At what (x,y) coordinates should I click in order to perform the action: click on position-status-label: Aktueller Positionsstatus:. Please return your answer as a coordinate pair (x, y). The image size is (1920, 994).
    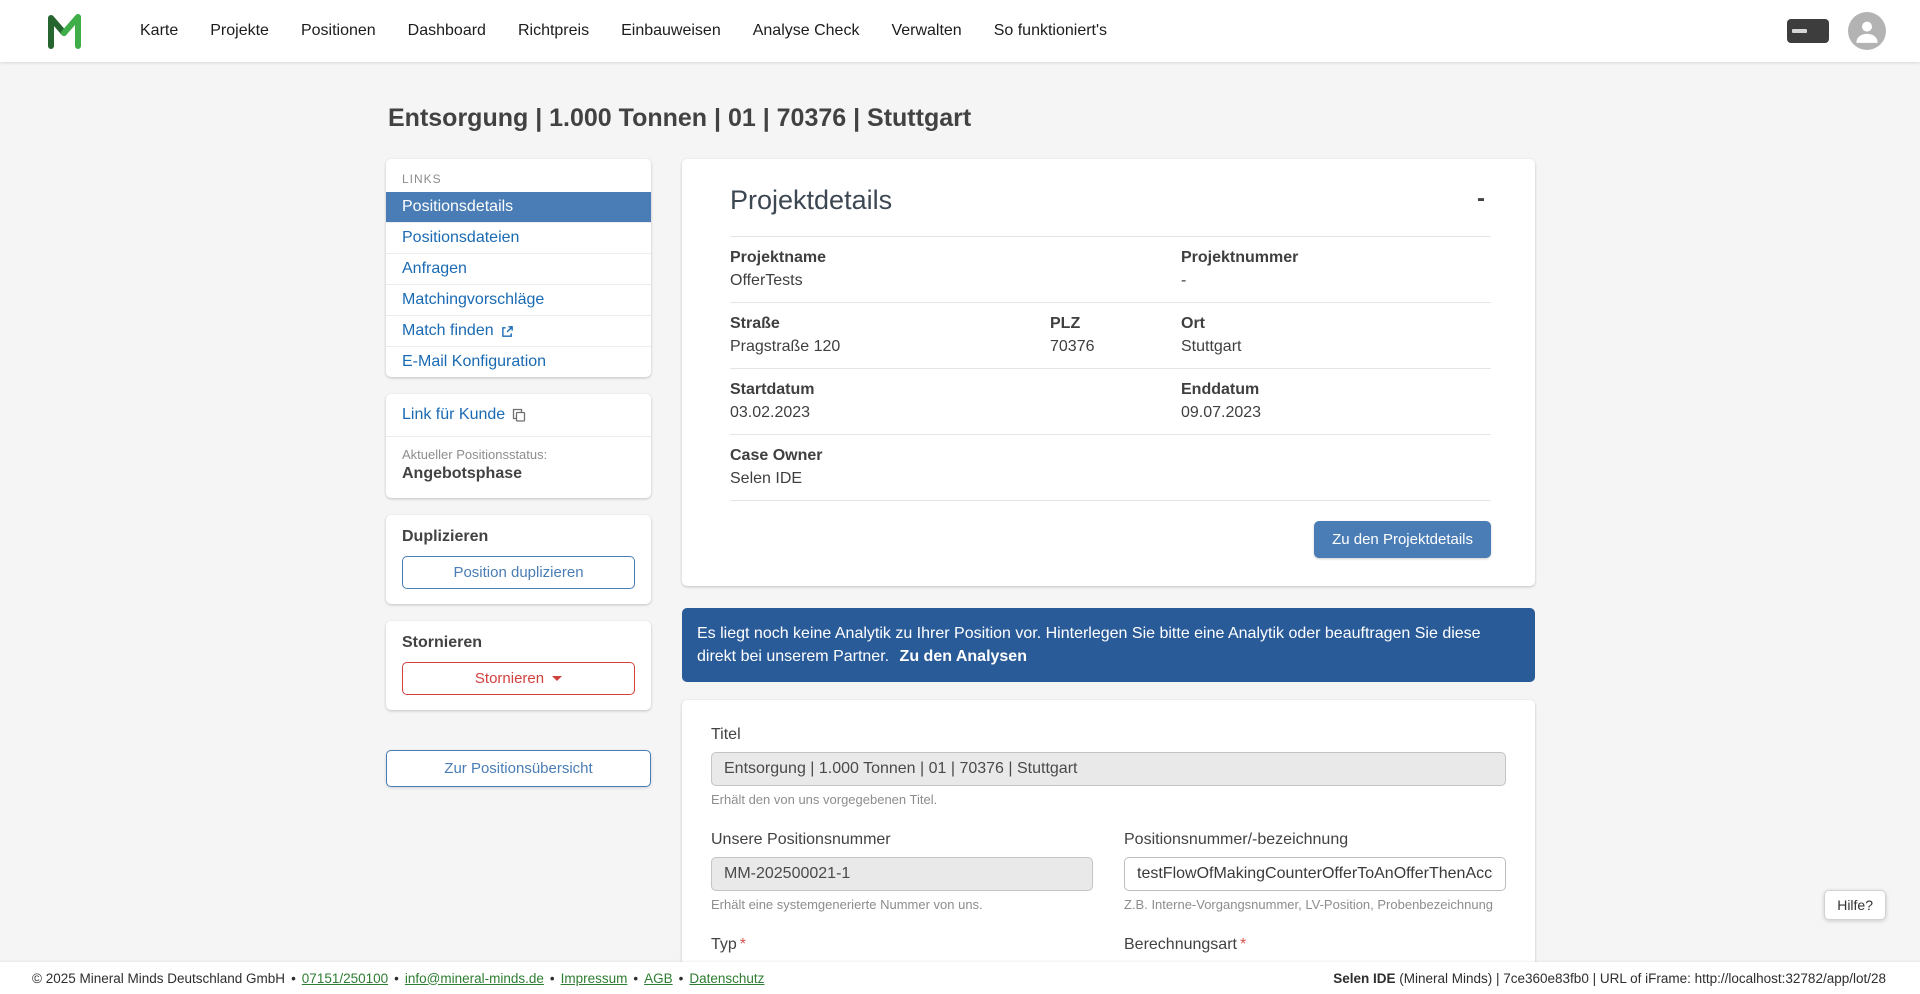
    Looking at the image, I should click on (475, 454).